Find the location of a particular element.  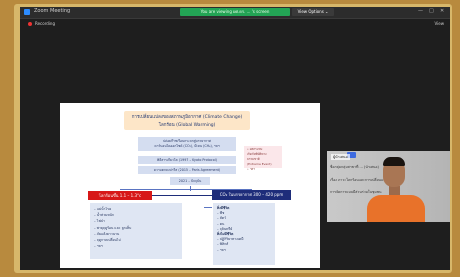

maximize-icon: □ is located at coordinates (431, 11).